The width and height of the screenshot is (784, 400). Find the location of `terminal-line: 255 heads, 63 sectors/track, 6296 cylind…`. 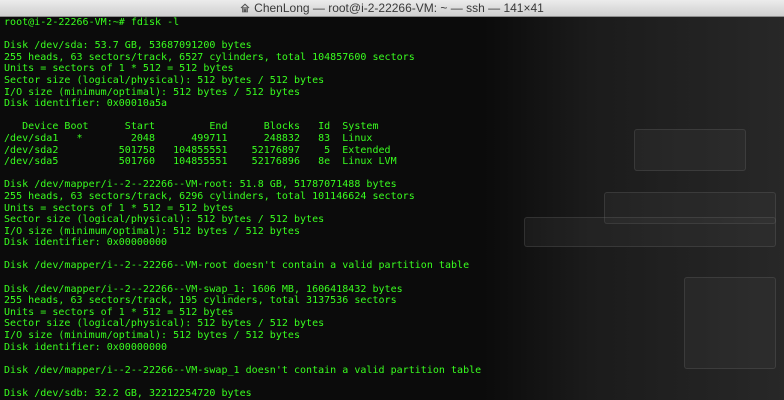

terminal-line: 255 heads, 63 sectors/track, 6296 cylind… is located at coordinates (209, 196).